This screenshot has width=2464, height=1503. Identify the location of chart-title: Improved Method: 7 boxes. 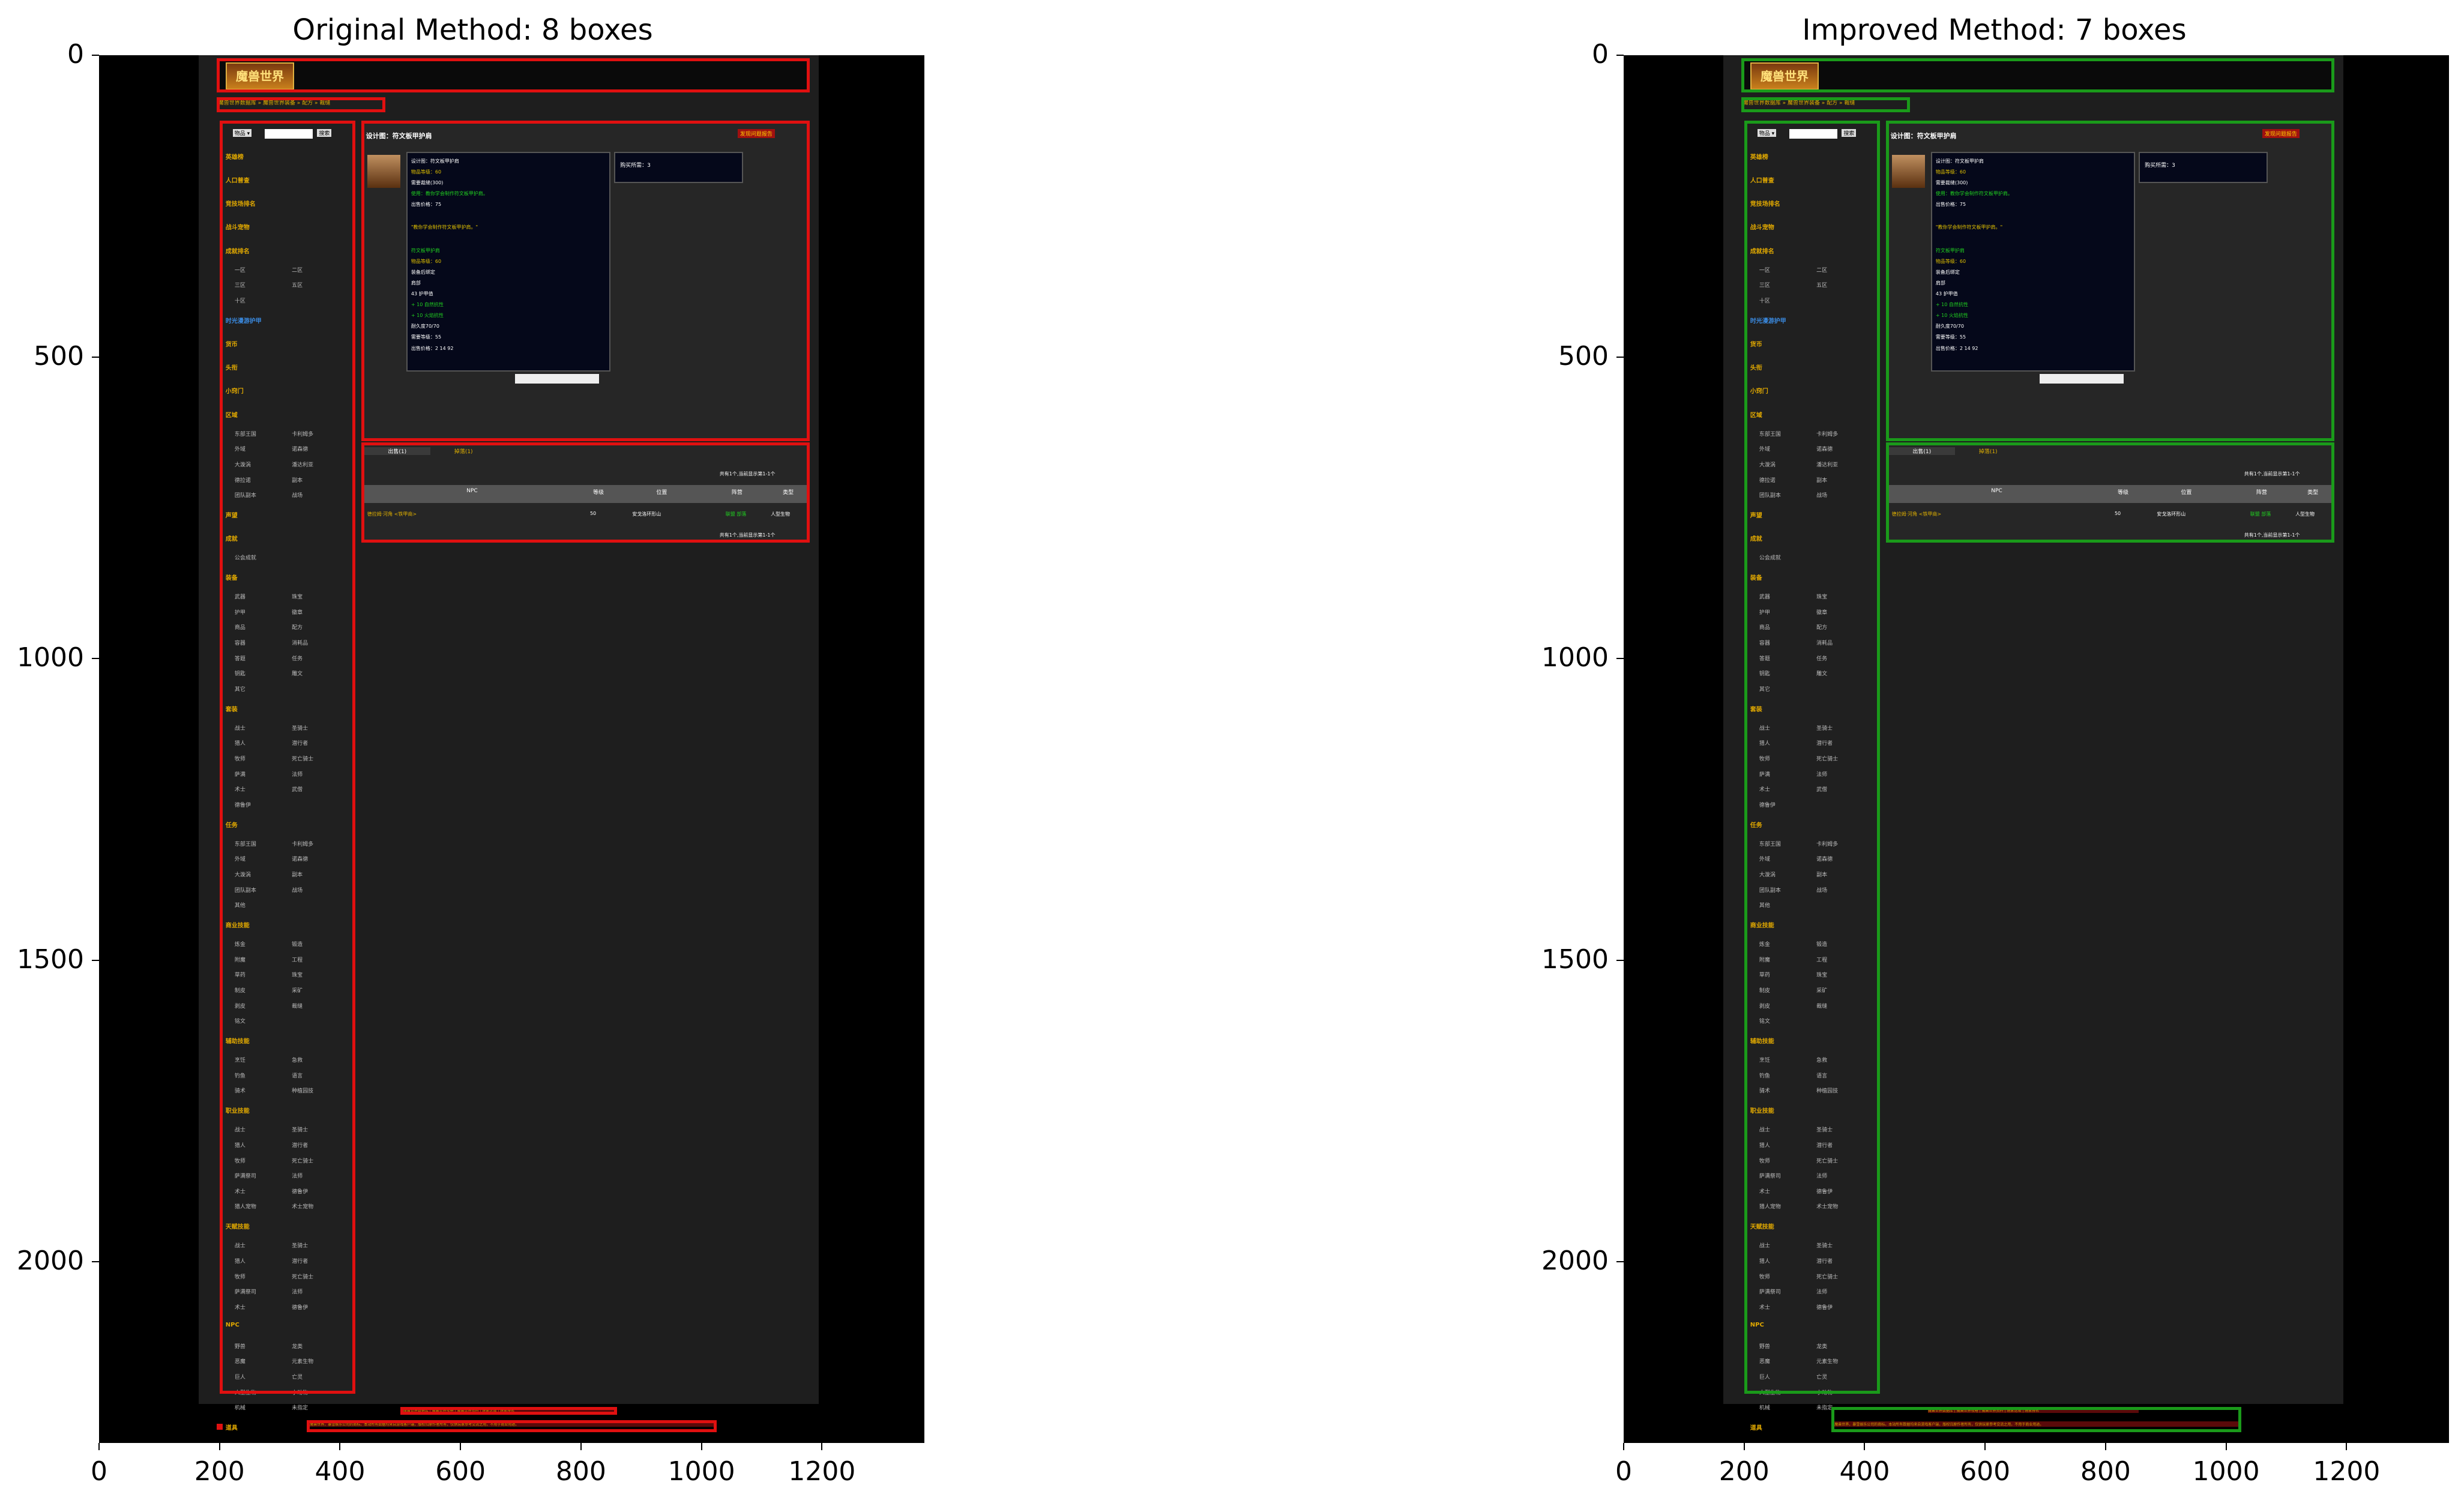
(1994, 30).